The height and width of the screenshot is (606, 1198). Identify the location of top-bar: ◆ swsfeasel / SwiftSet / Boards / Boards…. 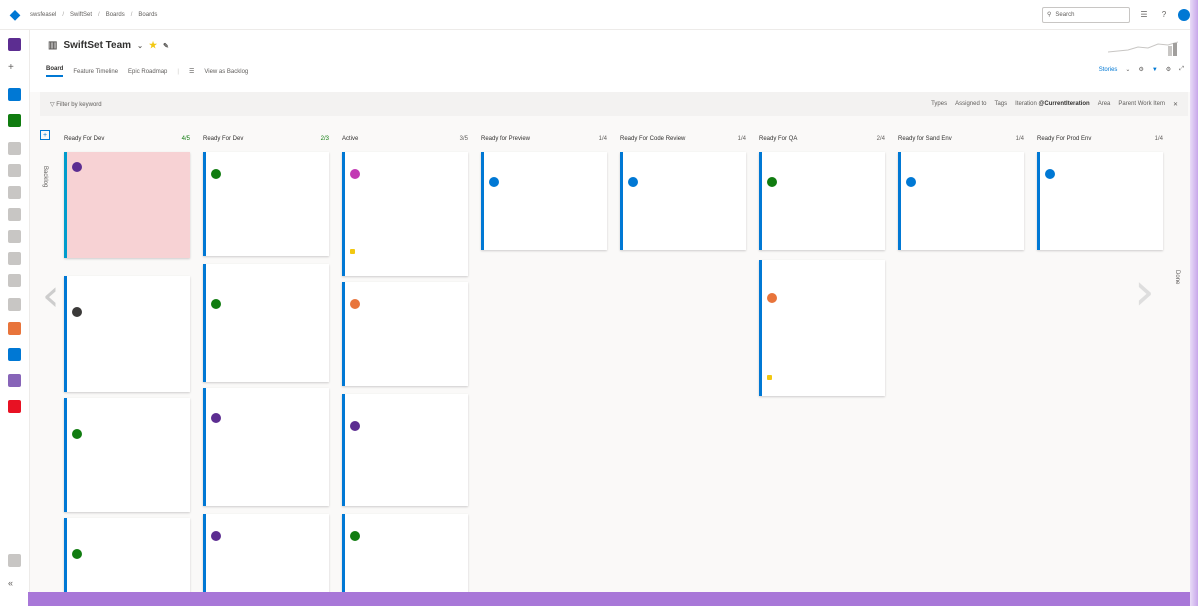
(599, 15).